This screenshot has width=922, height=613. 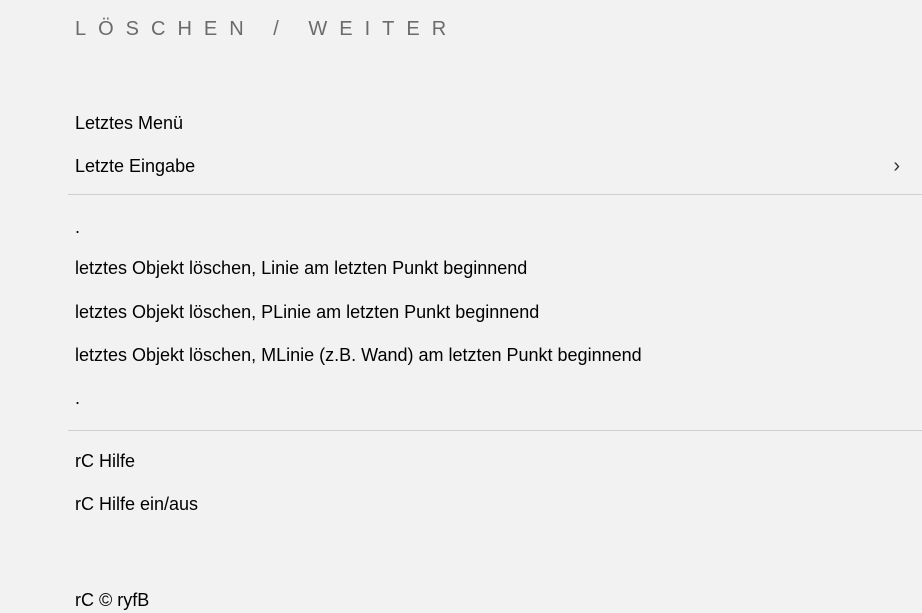 I want to click on menu-item-label: rC Hilfe ein/aus, so click(x=137, y=504).